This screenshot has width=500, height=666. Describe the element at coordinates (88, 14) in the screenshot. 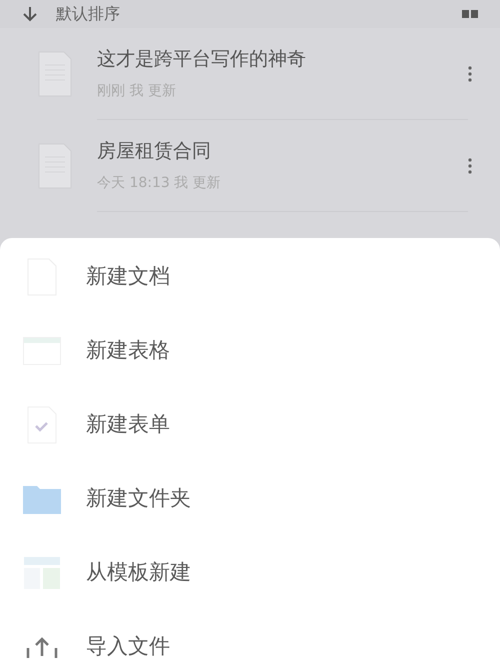

I see `sort-label: 默认排序` at that location.